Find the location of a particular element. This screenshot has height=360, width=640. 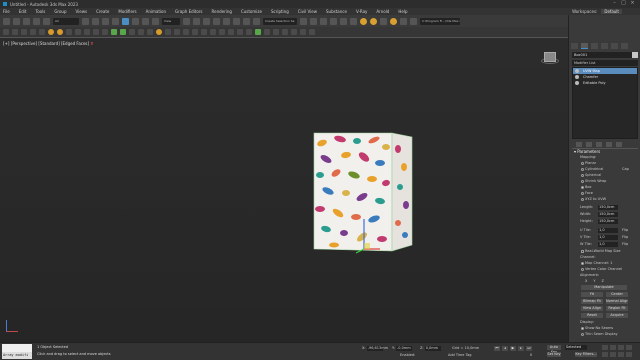

view-align-button: View Align is located at coordinates (592, 308).